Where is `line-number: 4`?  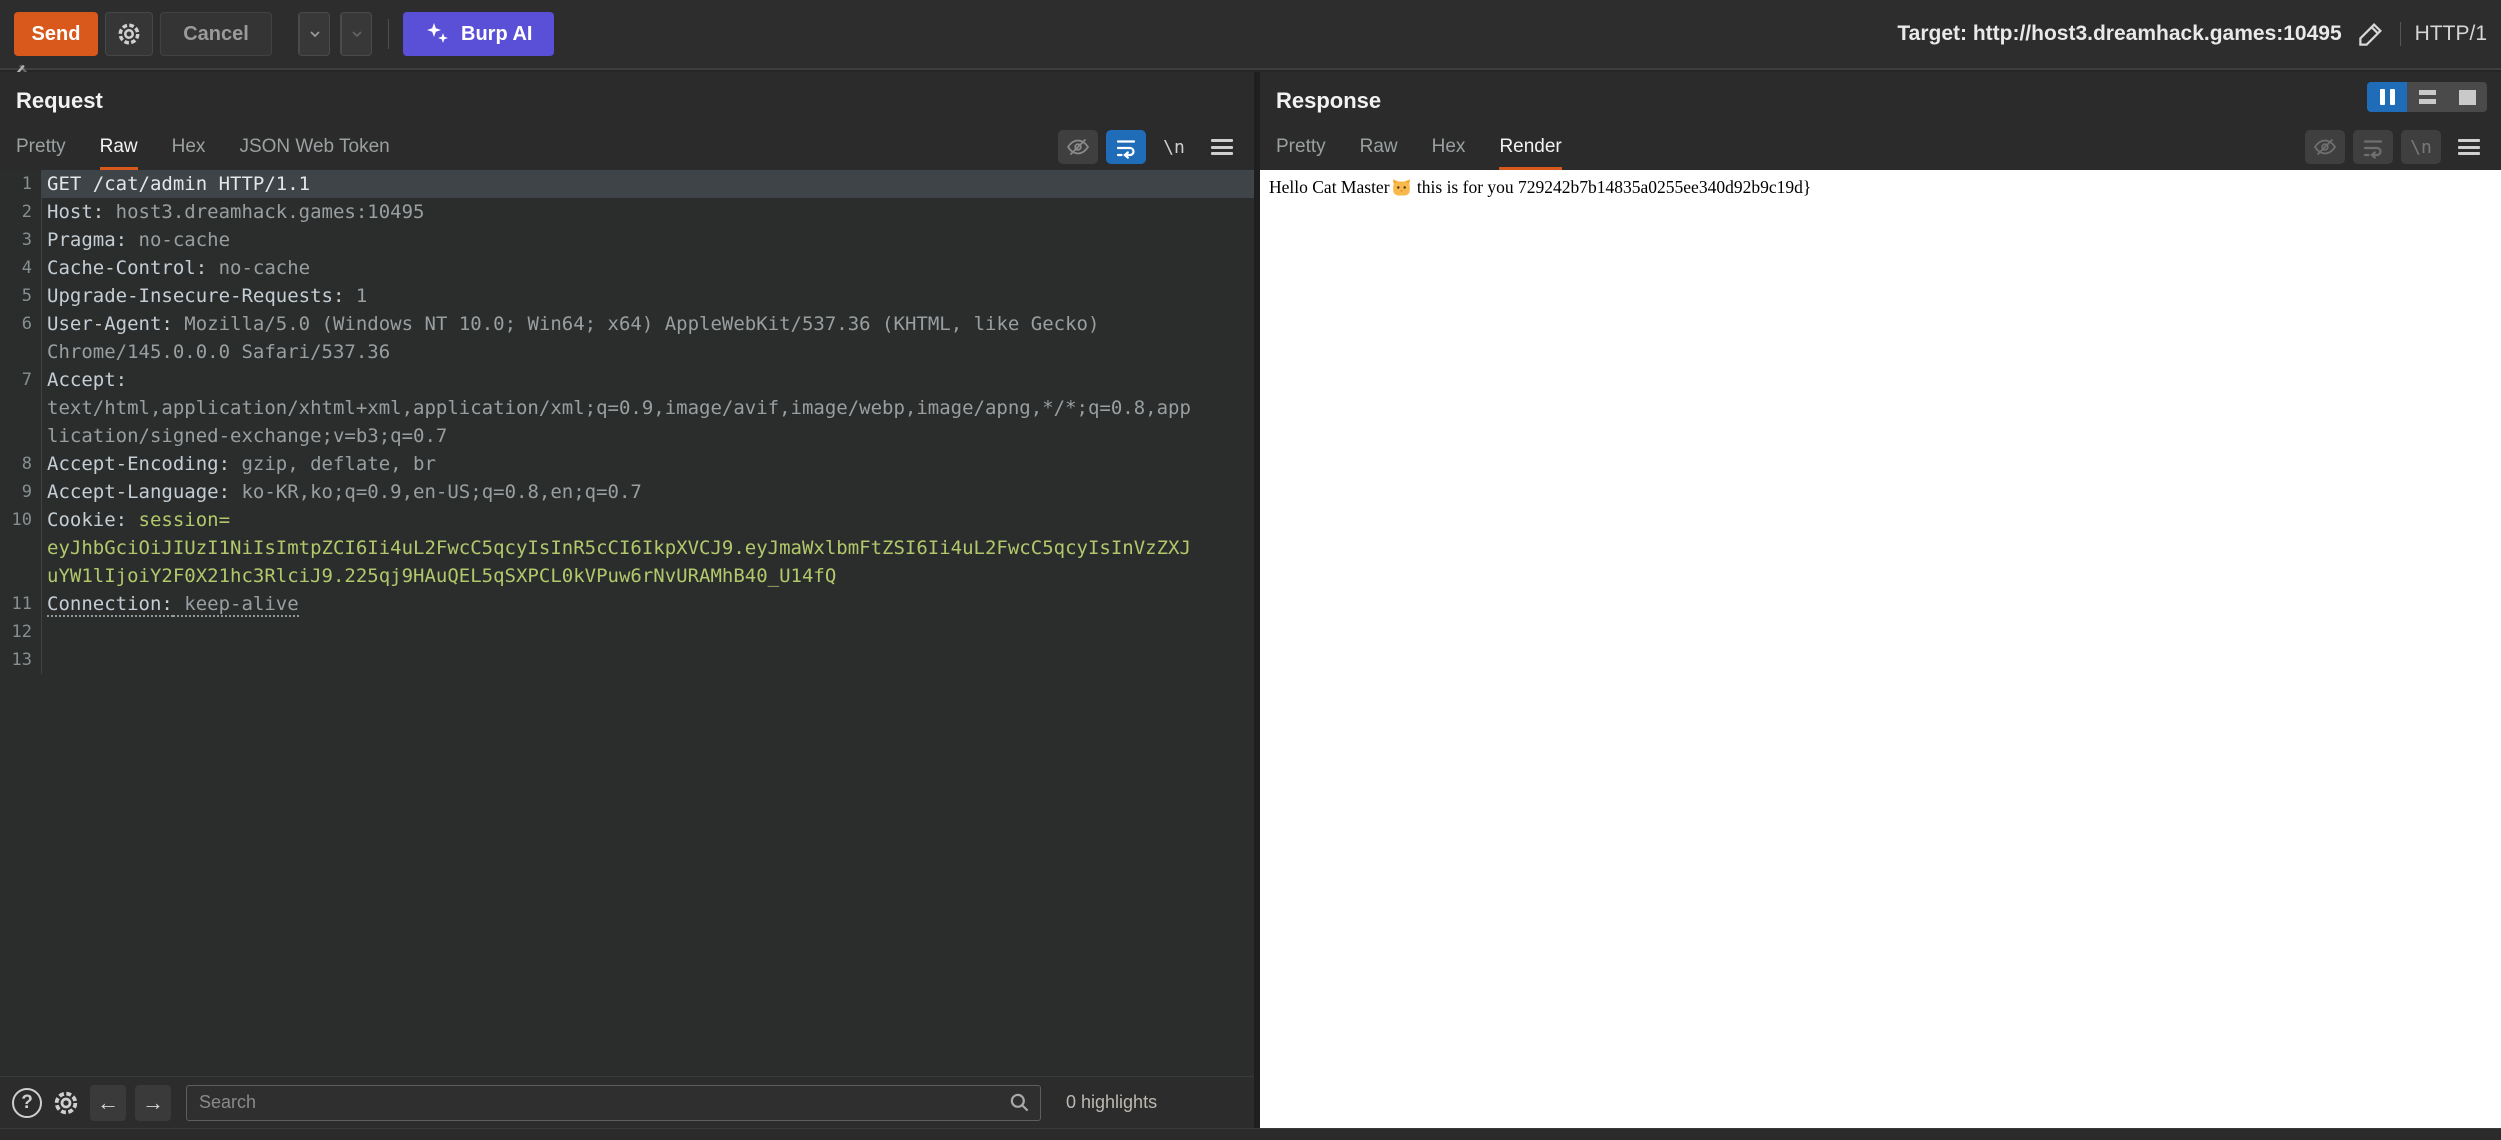
line-number: 4 is located at coordinates (21, 268).